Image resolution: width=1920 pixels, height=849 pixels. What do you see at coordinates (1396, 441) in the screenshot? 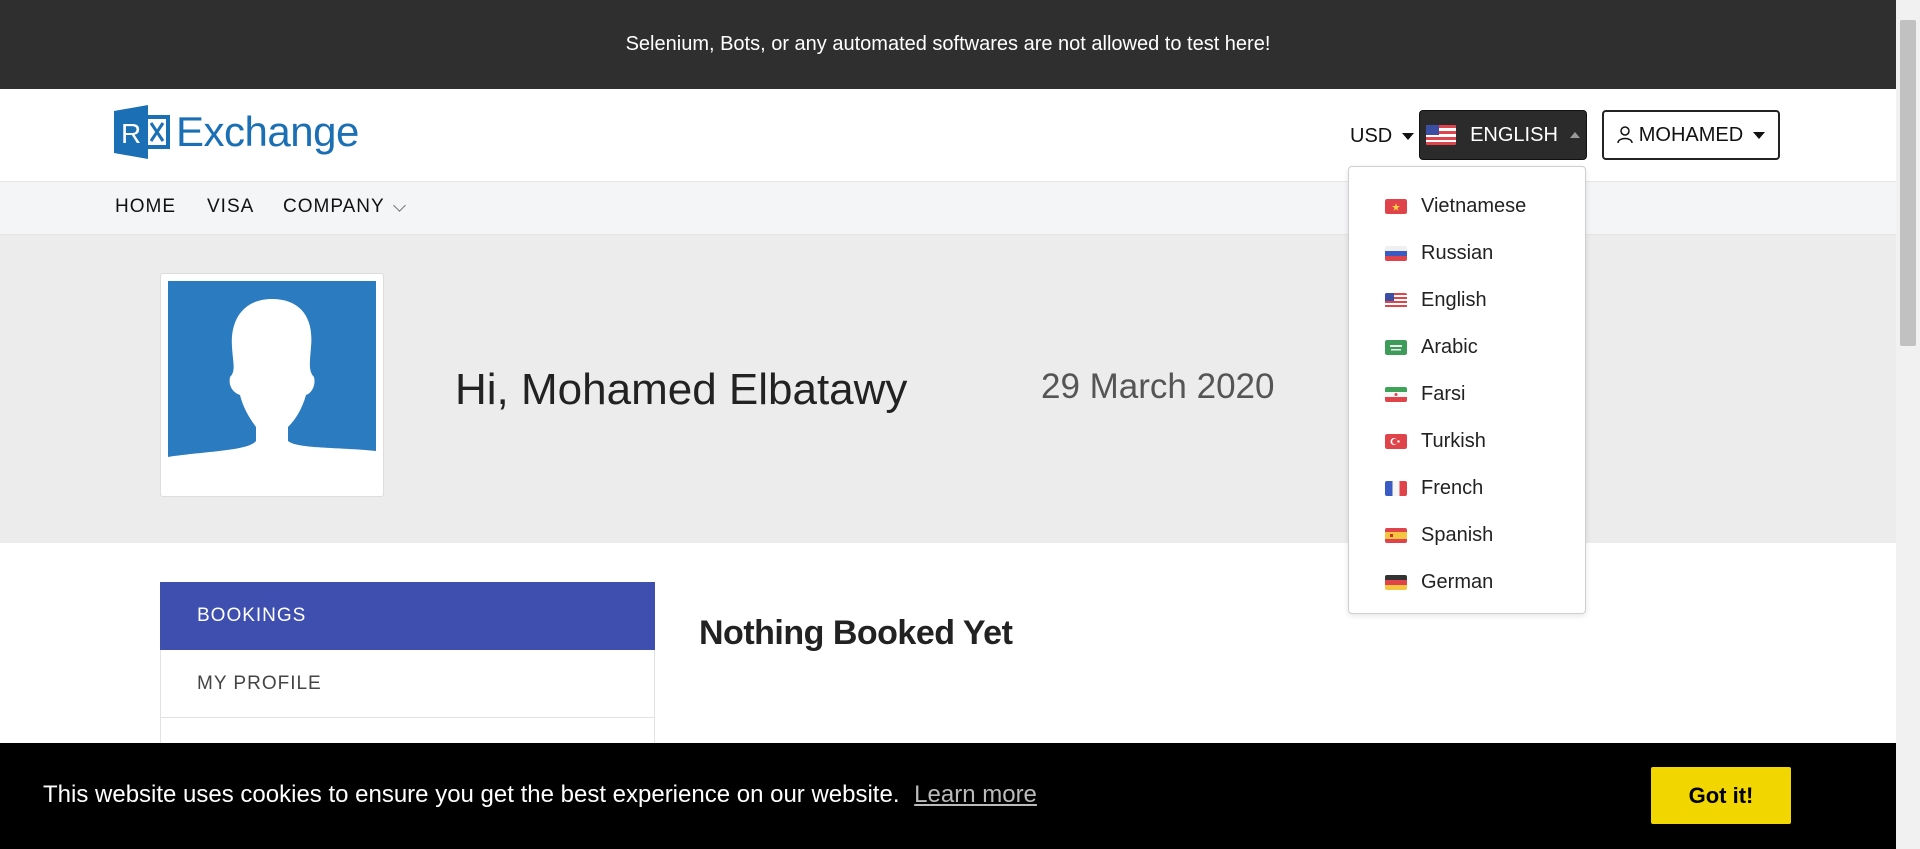
I see `turkey-flag-icon` at bounding box center [1396, 441].